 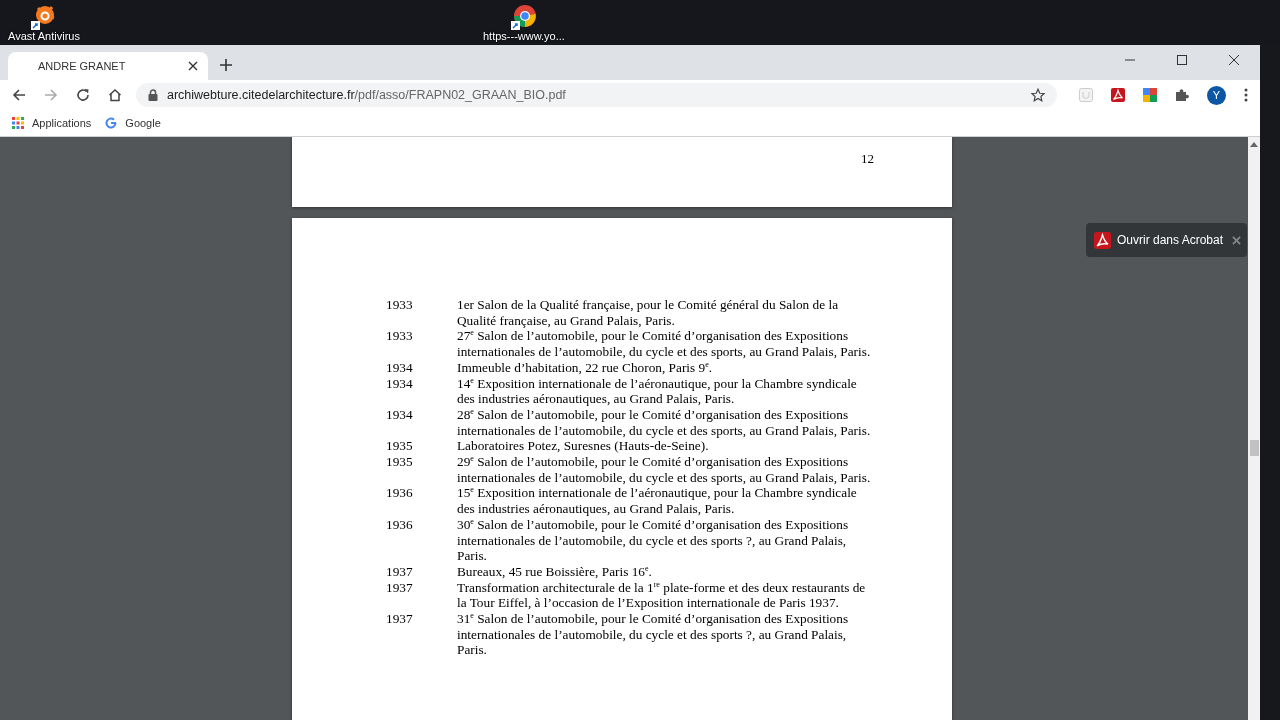 I want to click on page-number: 12, so click(x=867, y=159).